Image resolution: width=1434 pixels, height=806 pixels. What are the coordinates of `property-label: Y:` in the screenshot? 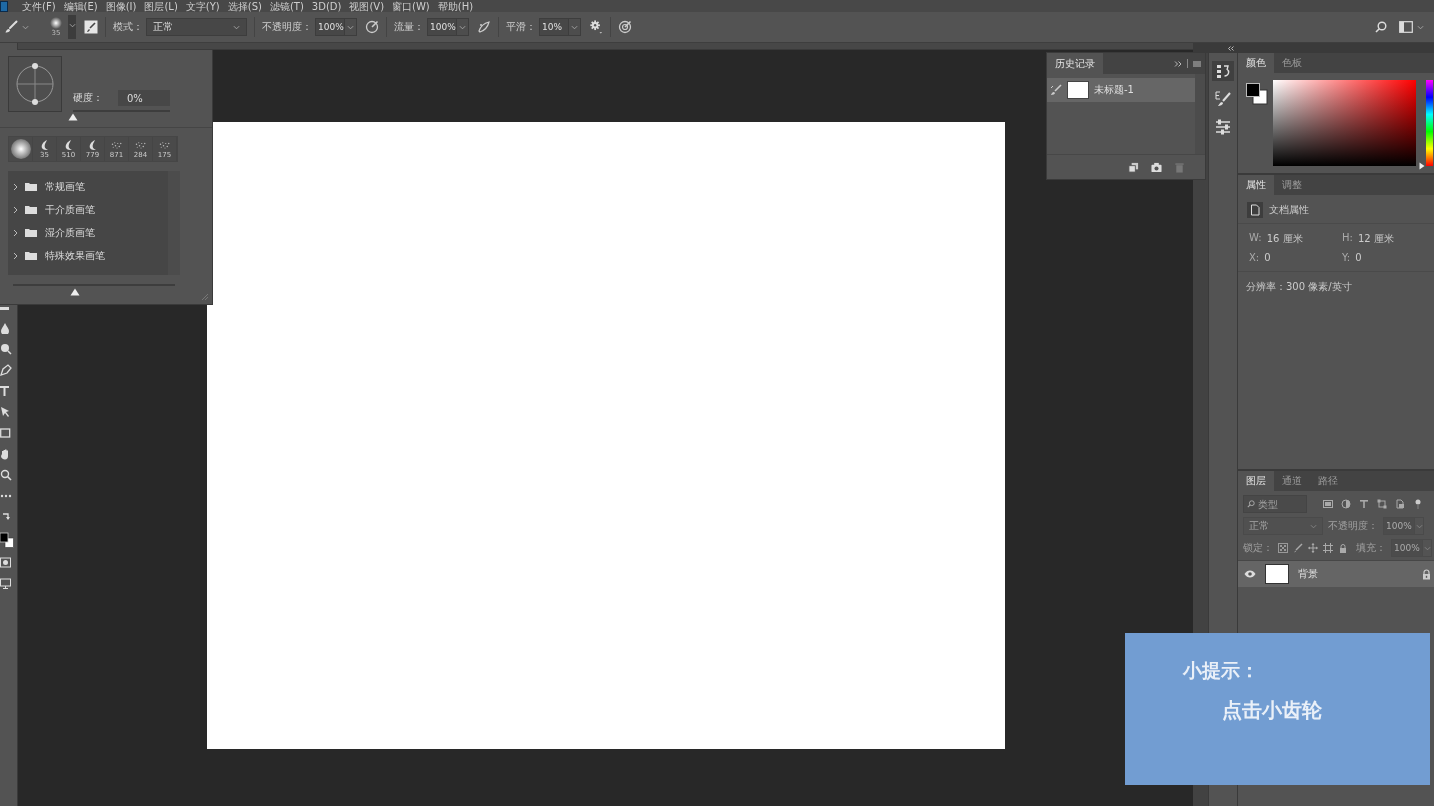 It's located at (1346, 257).